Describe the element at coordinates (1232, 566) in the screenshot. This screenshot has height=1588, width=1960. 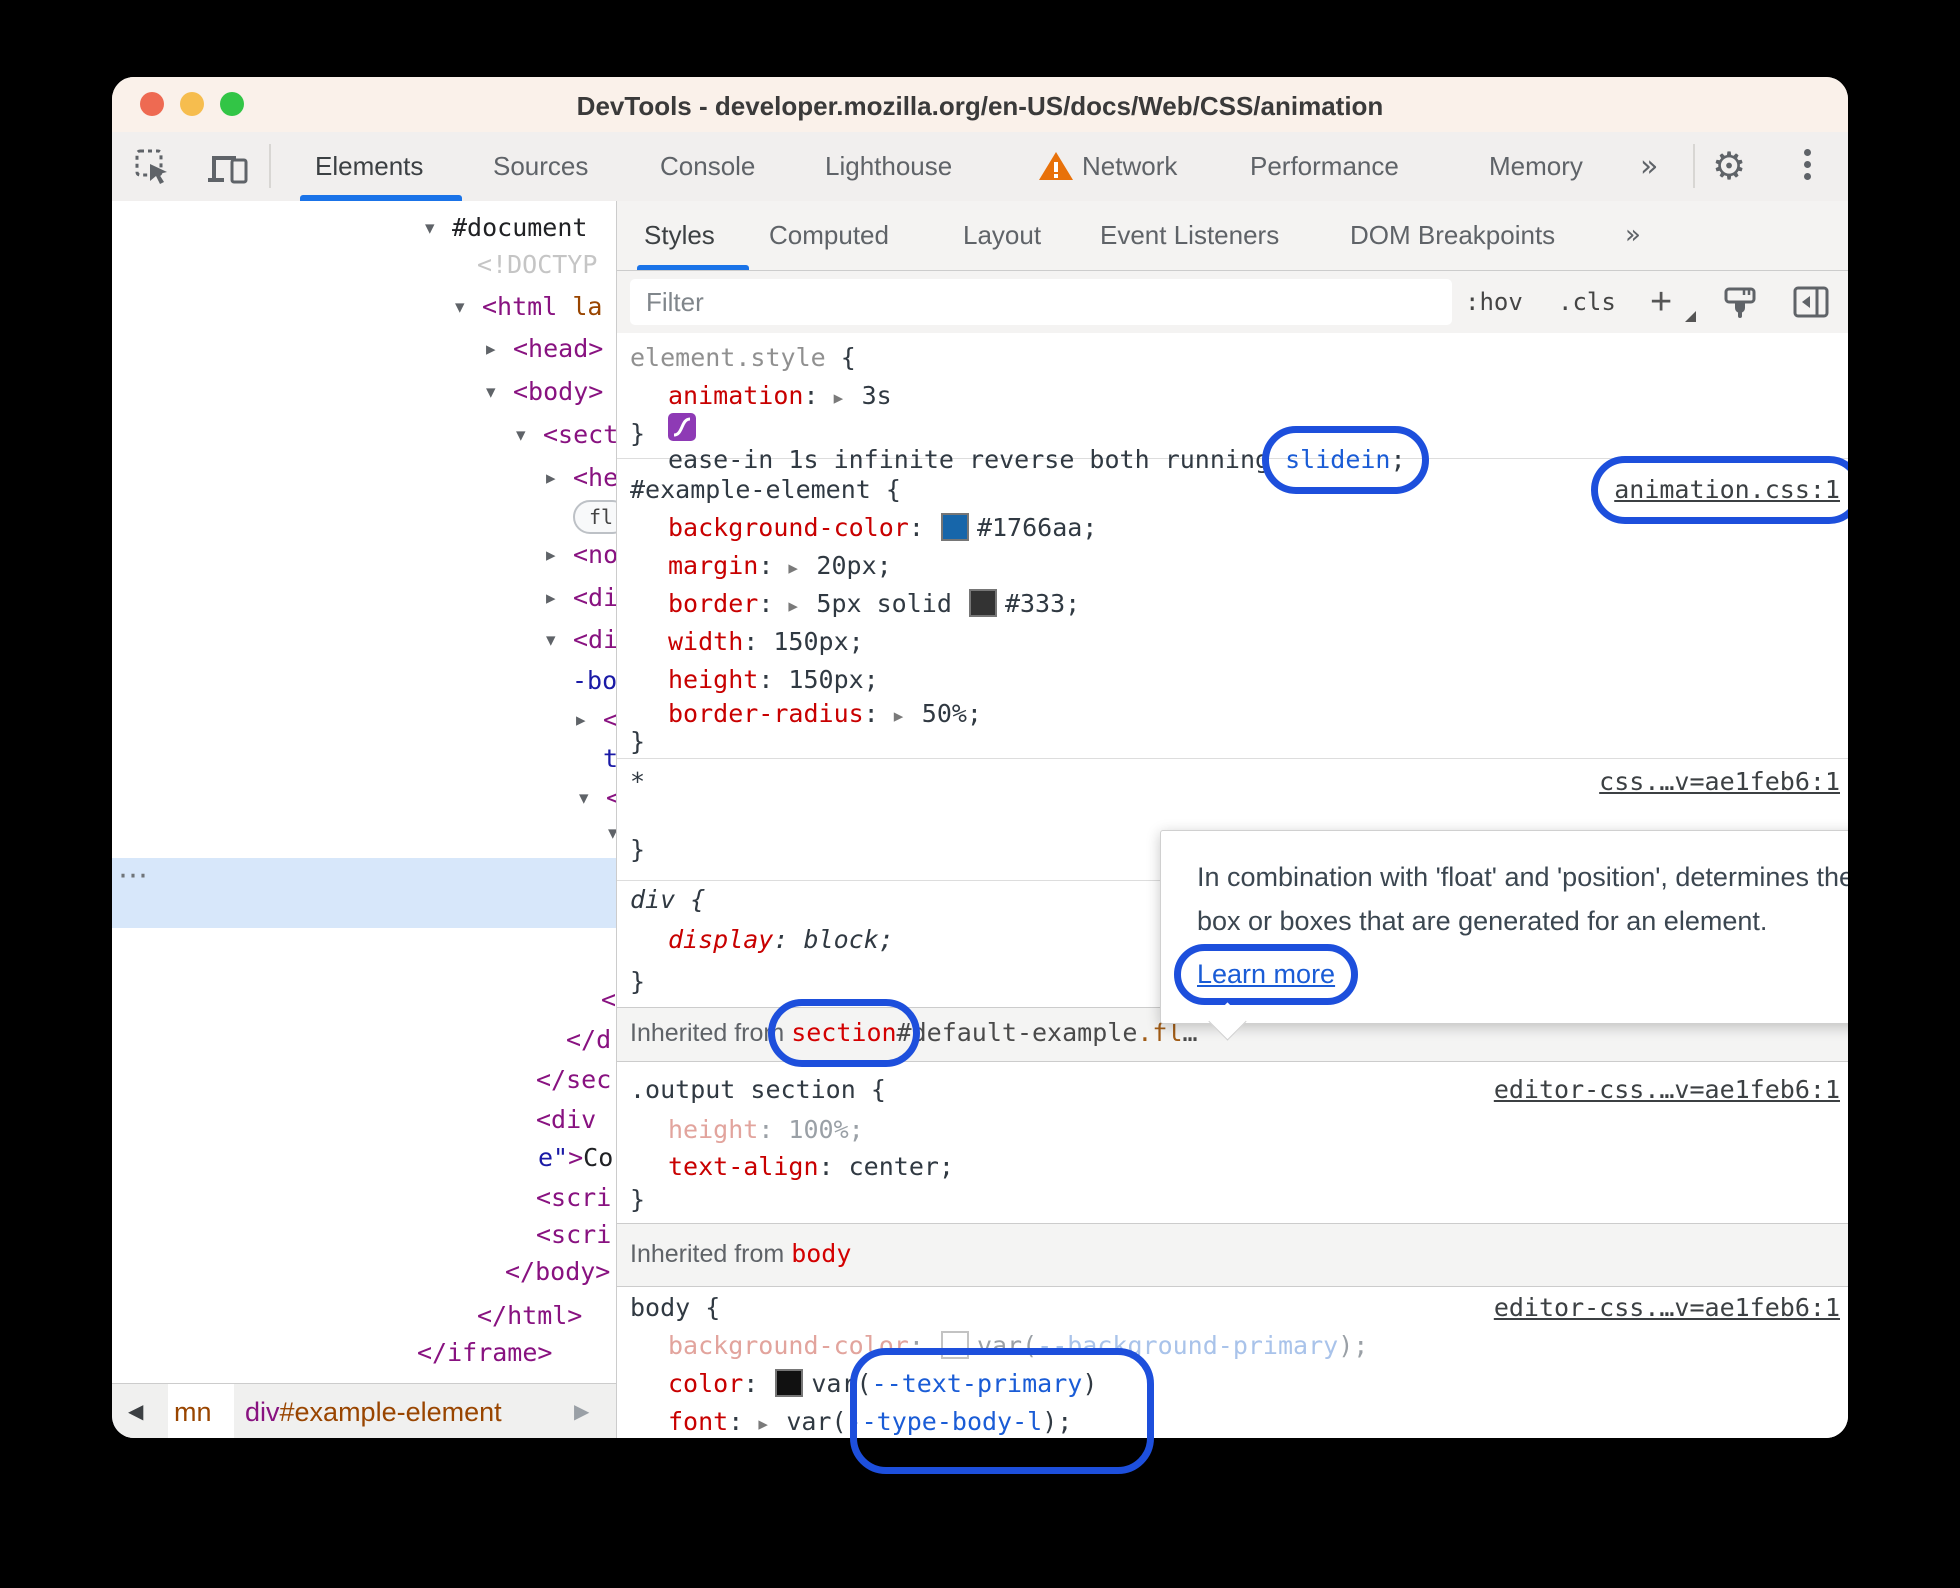
I see `decl-margin: margin: ▸ 20px;` at that location.